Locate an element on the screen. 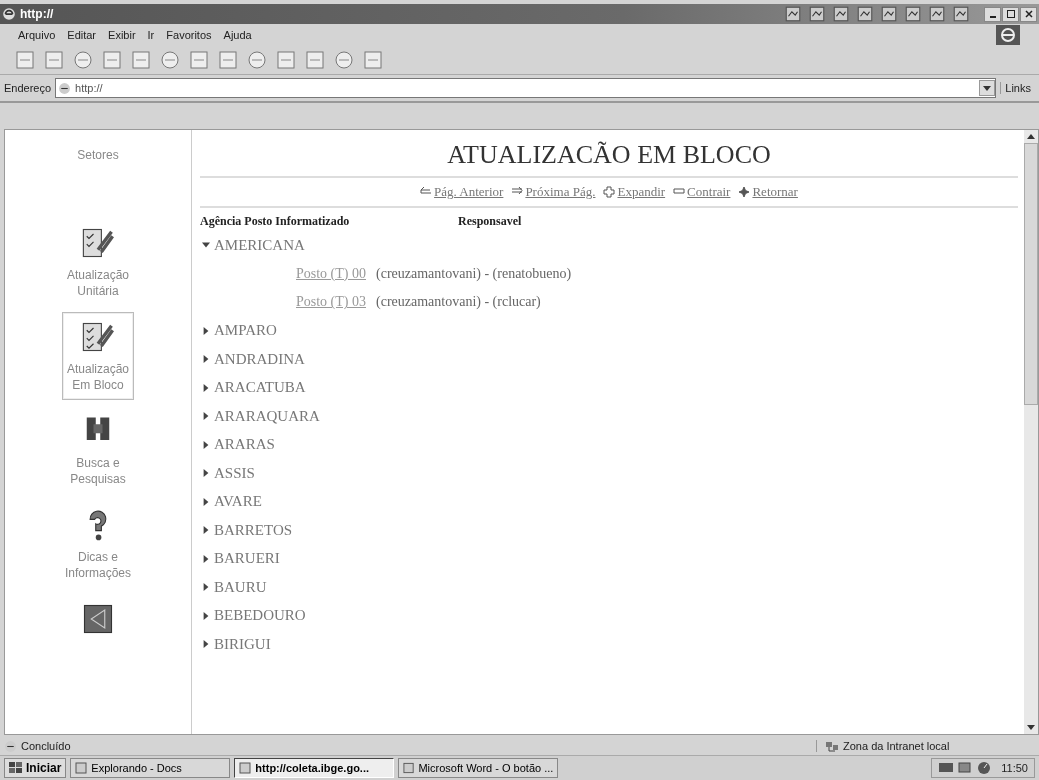 This screenshot has height=780, width=1039. tree-item: ASSIS is located at coordinates (227, 473).